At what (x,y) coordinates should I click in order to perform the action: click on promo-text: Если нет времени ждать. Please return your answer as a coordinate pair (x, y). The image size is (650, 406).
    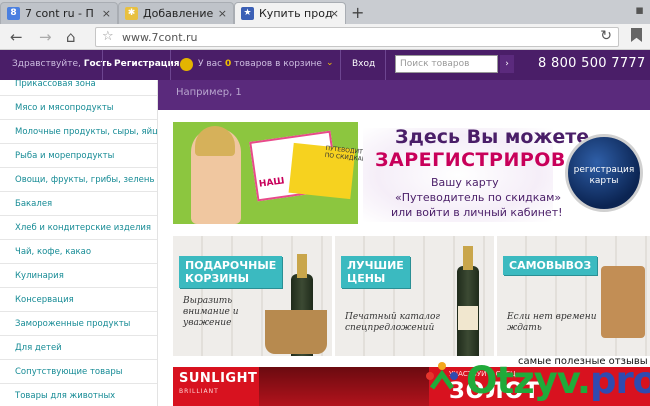
    Looking at the image, I should click on (552, 322).